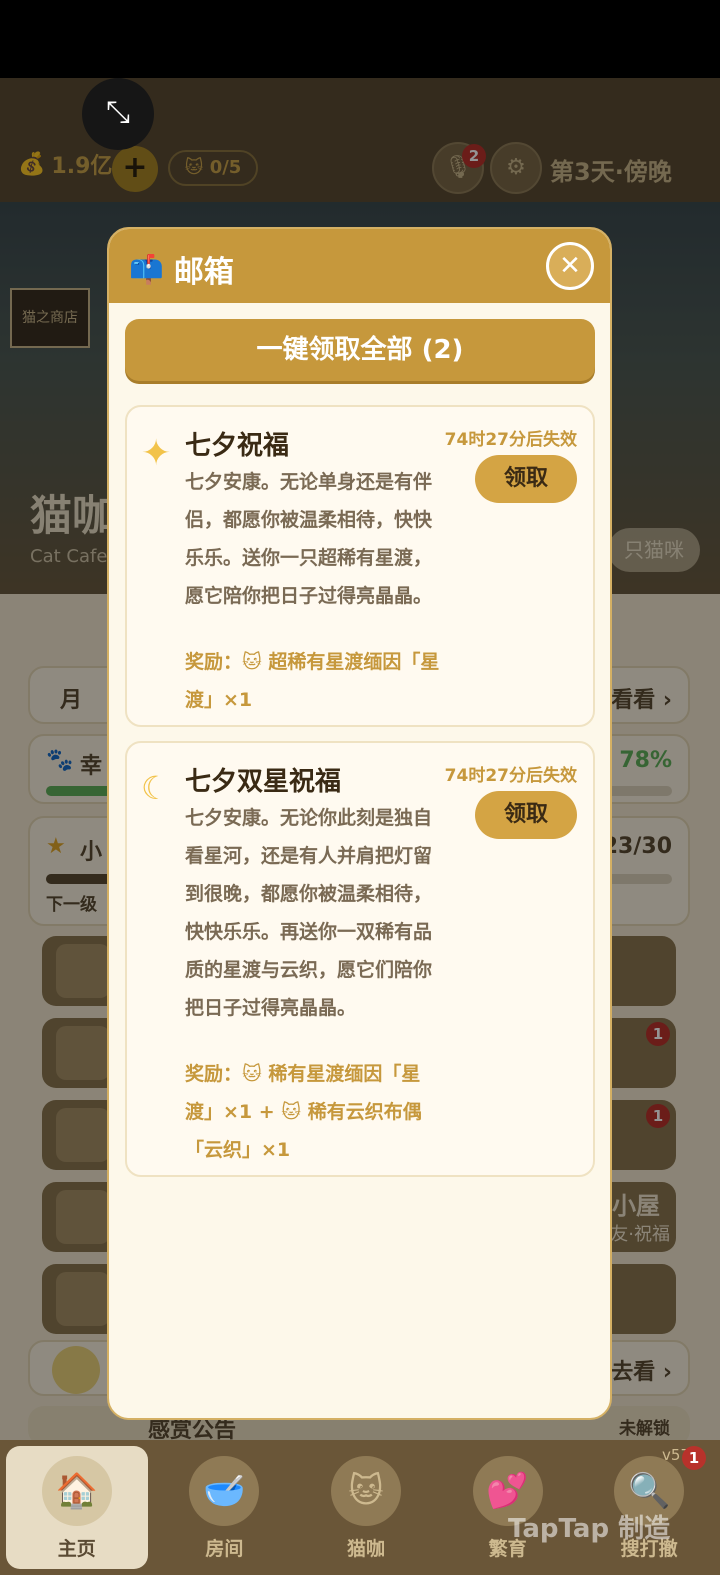  What do you see at coordinates (76, 1549) in the screenshot?
I see `nav-label: 主页` at bounding box center [76, 1549].